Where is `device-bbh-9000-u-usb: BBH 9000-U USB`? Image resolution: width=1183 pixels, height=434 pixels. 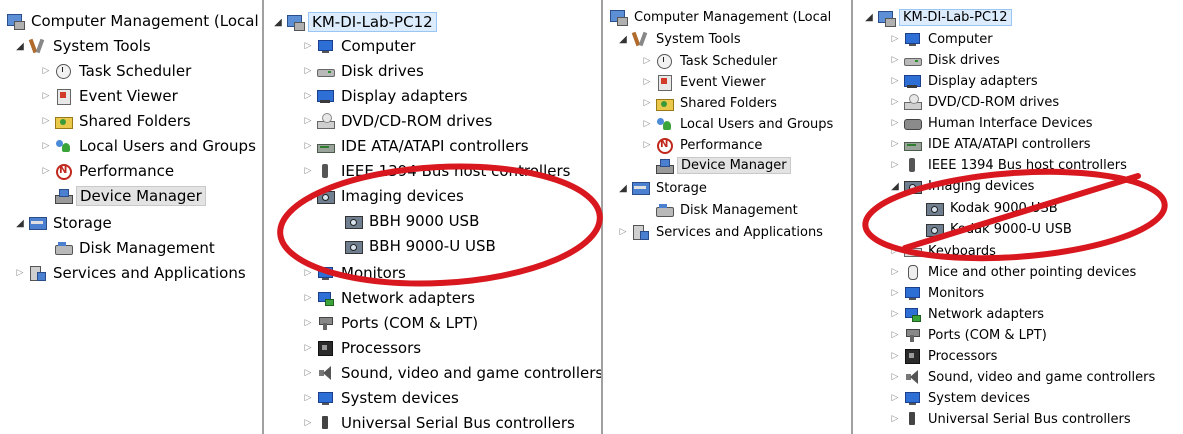 device-bbh-9000-u-usb: BBH 9000-U USB is located at coordinates (420, 246).